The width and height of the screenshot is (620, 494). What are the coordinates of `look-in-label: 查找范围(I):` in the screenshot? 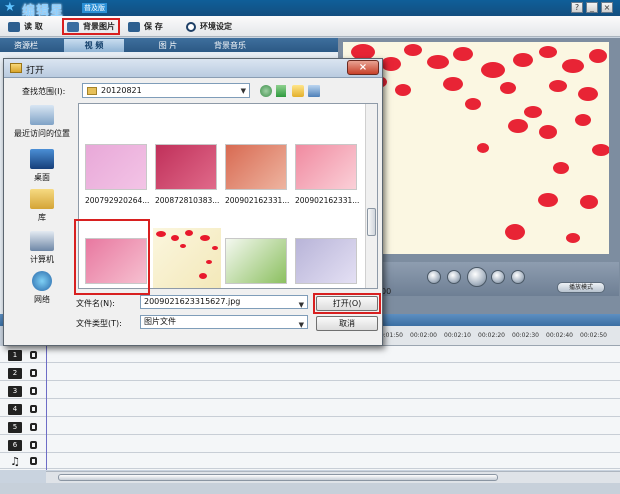 It's located at (44, 91).